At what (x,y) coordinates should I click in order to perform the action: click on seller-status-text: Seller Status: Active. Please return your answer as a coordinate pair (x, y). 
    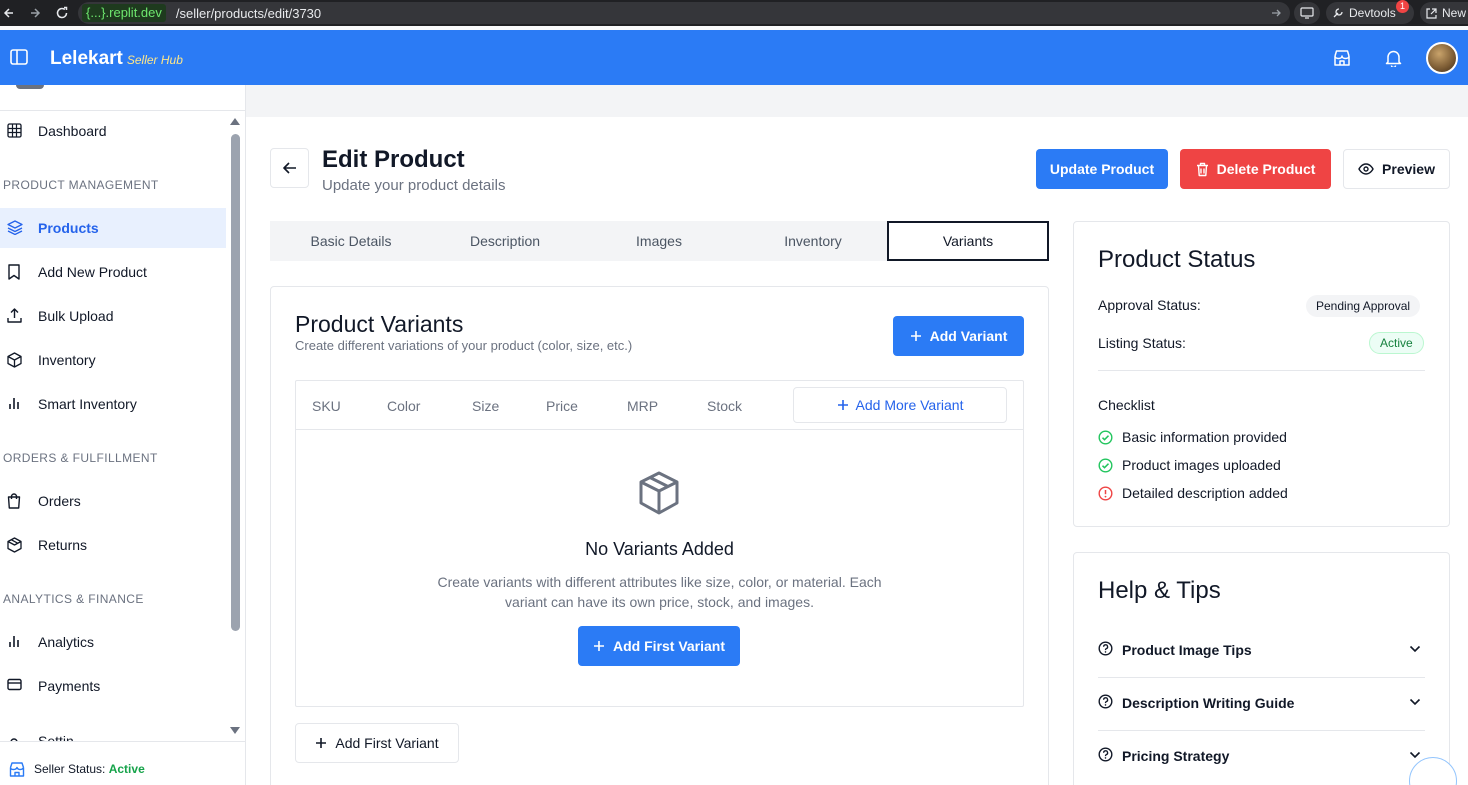
    Looking at the image, I should click on (89, 769).